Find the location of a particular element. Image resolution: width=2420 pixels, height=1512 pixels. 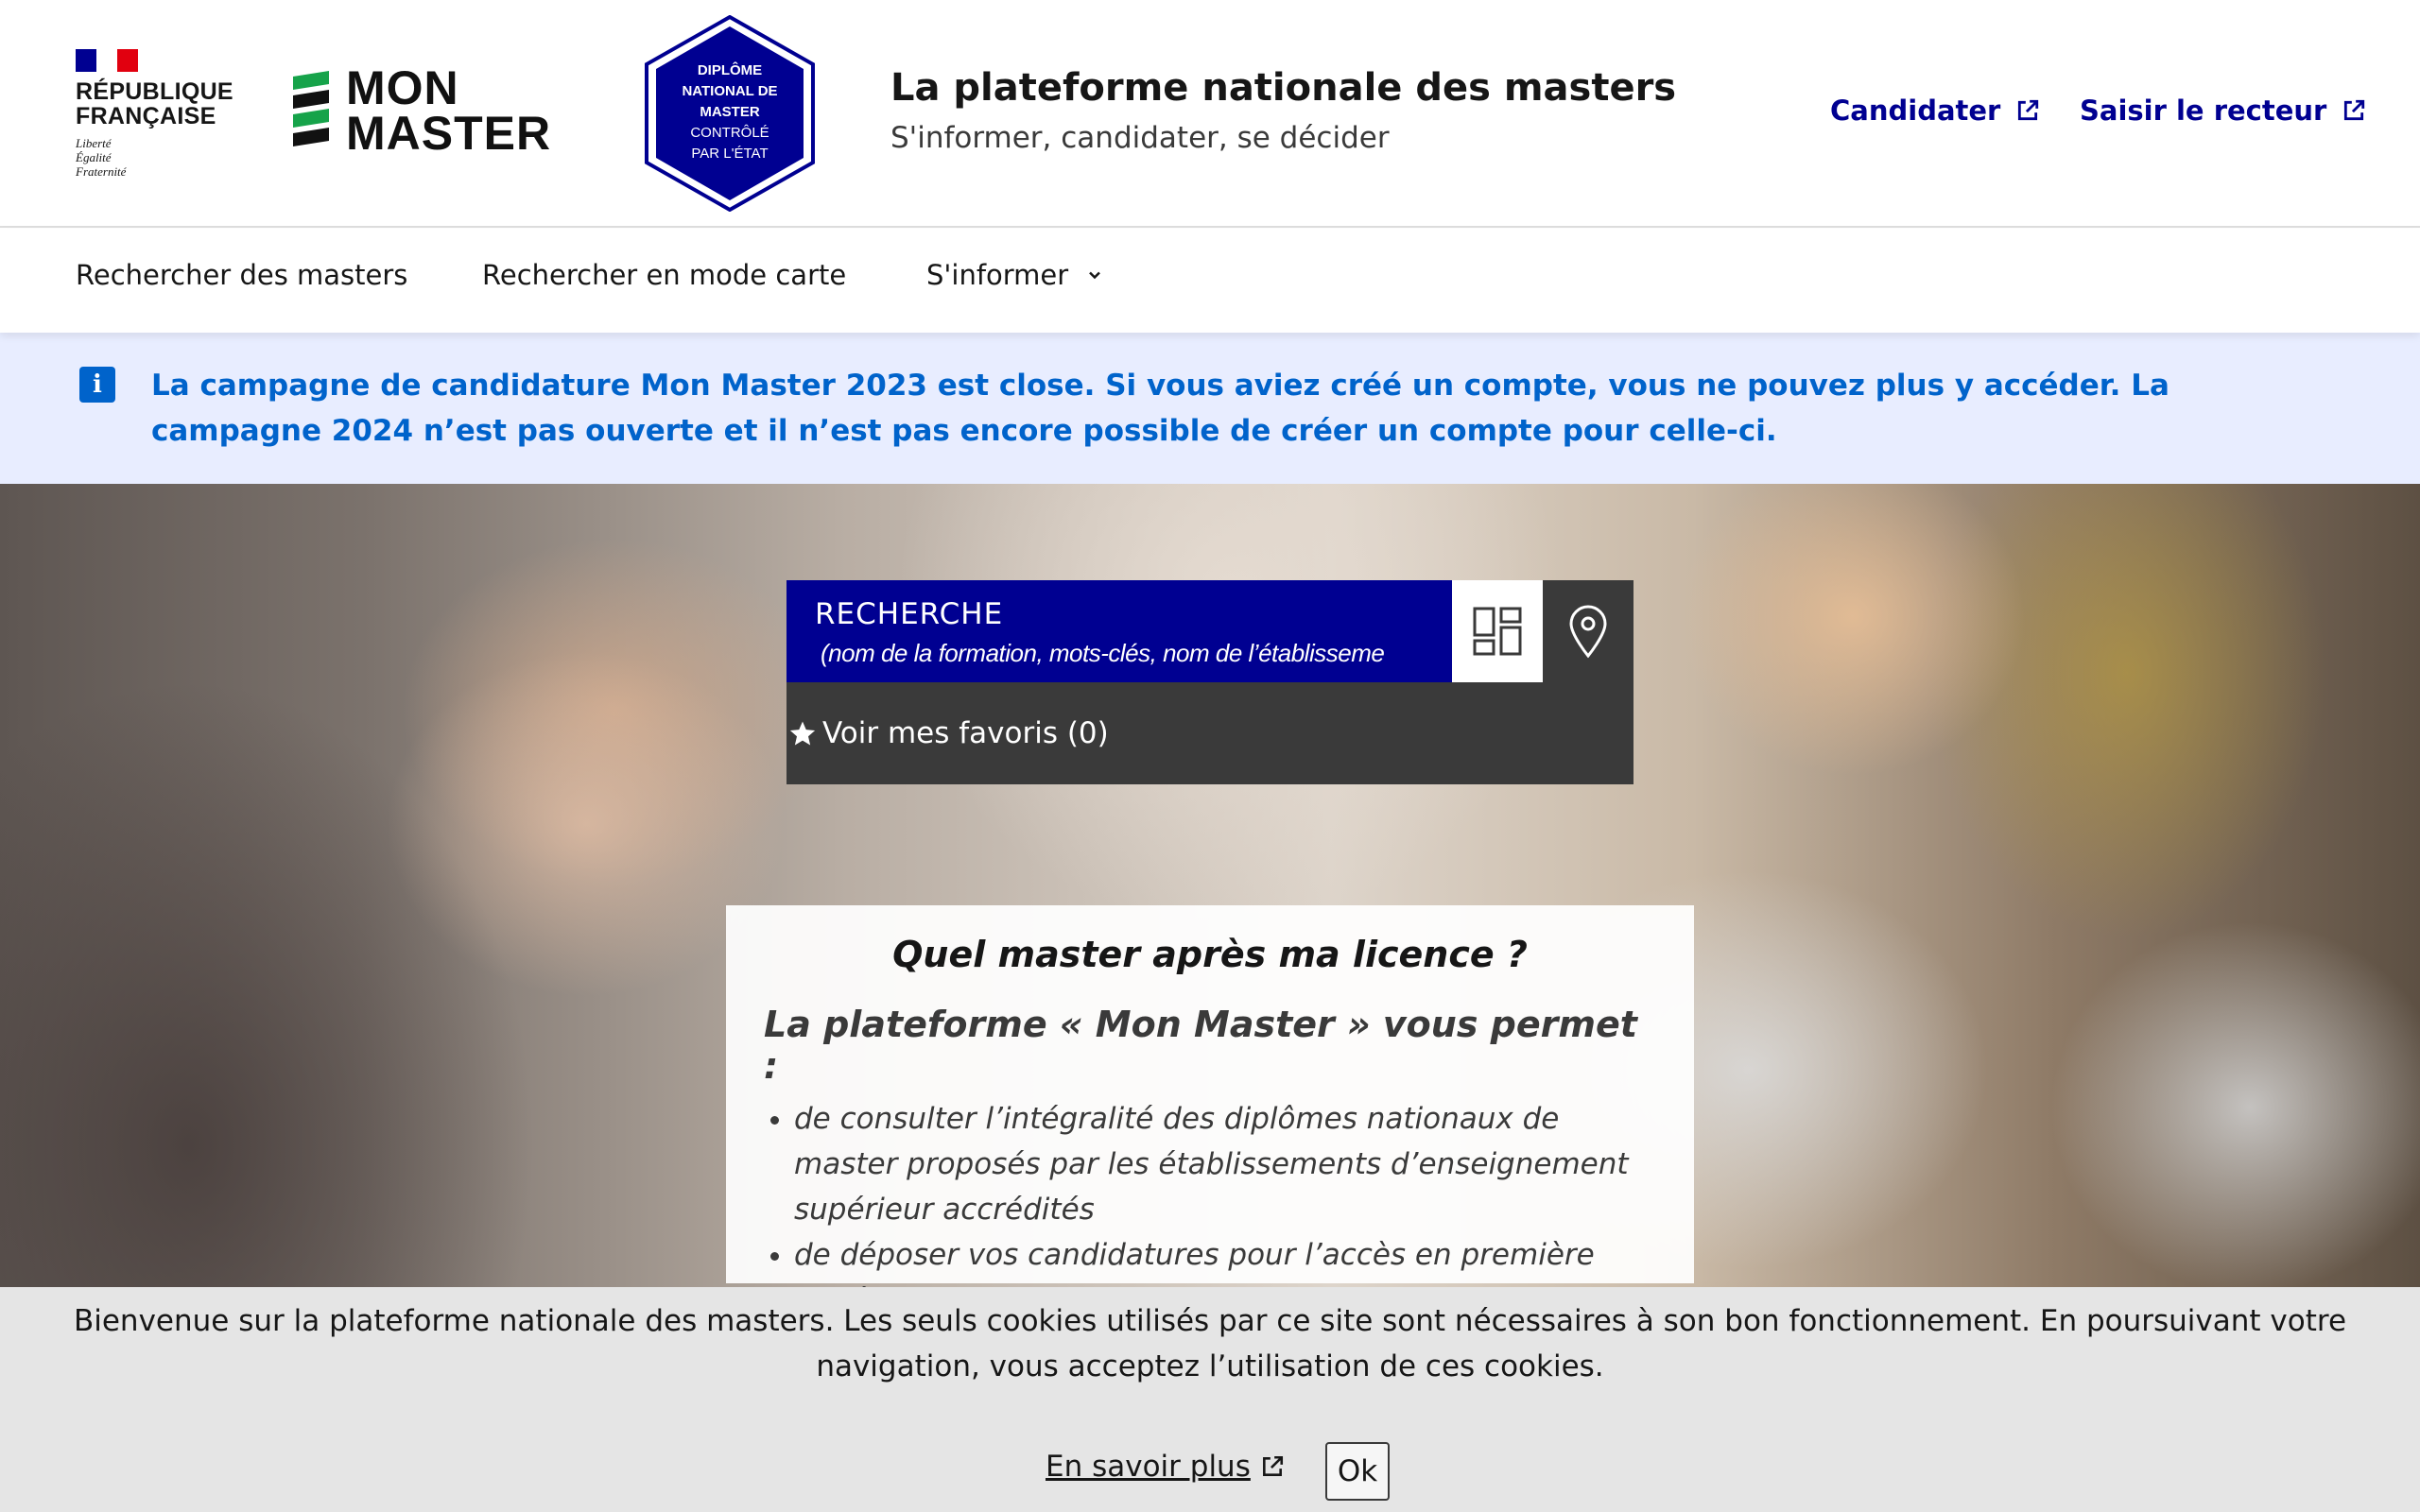

favorites-label: Voir mes favoris (0) is located at coordinates (966, 733).